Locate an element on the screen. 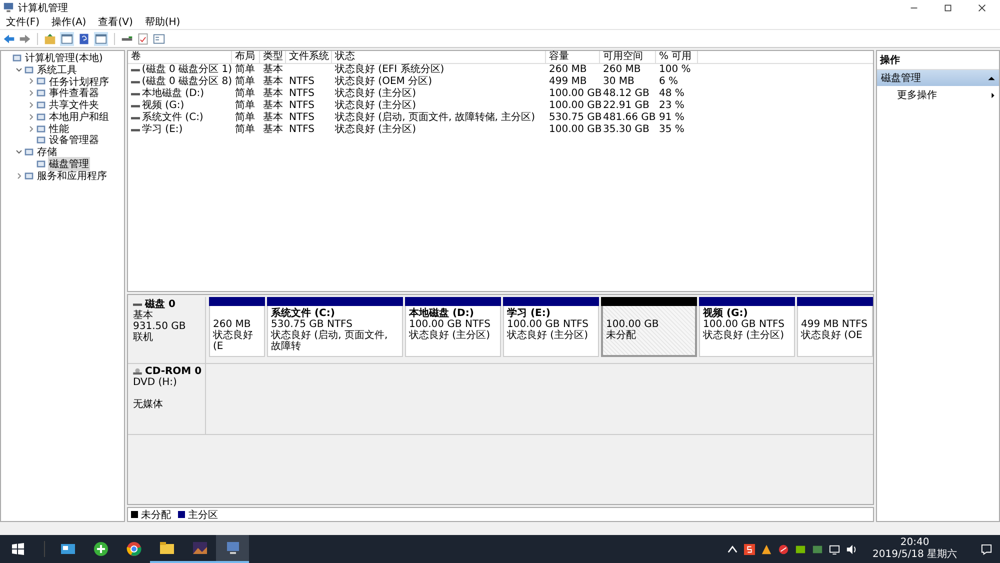  clock-time: 20:40 is located at coordinates (915, 543).